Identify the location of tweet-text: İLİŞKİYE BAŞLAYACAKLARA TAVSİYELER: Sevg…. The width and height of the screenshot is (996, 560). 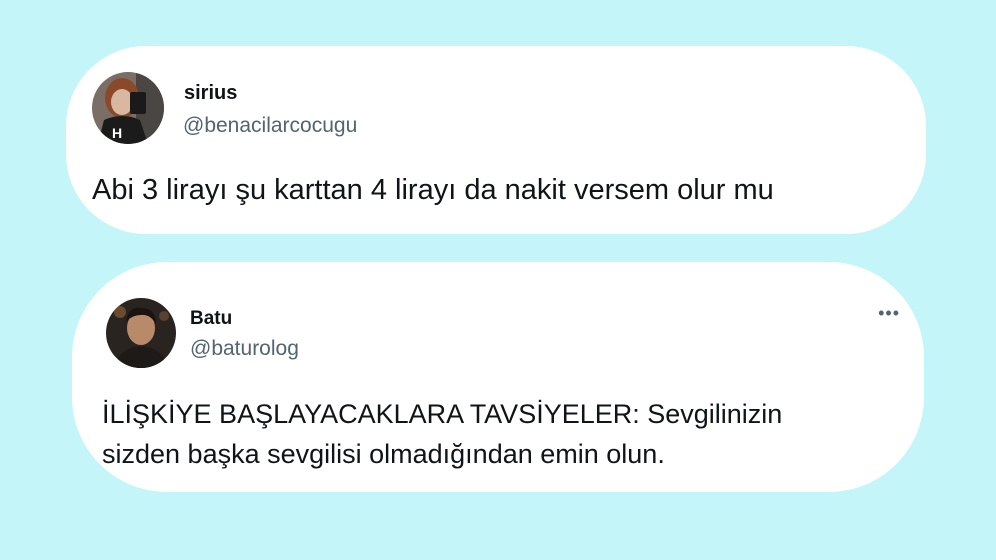
(442, 434).